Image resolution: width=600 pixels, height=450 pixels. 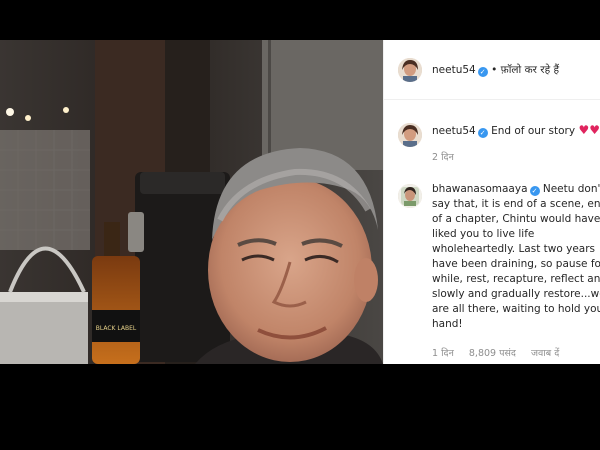 What do you see at coordinates (516, 294) in the screenshot?
I see `comment-line: slowly and gradually restore...we` at bounding box center [516, 294].